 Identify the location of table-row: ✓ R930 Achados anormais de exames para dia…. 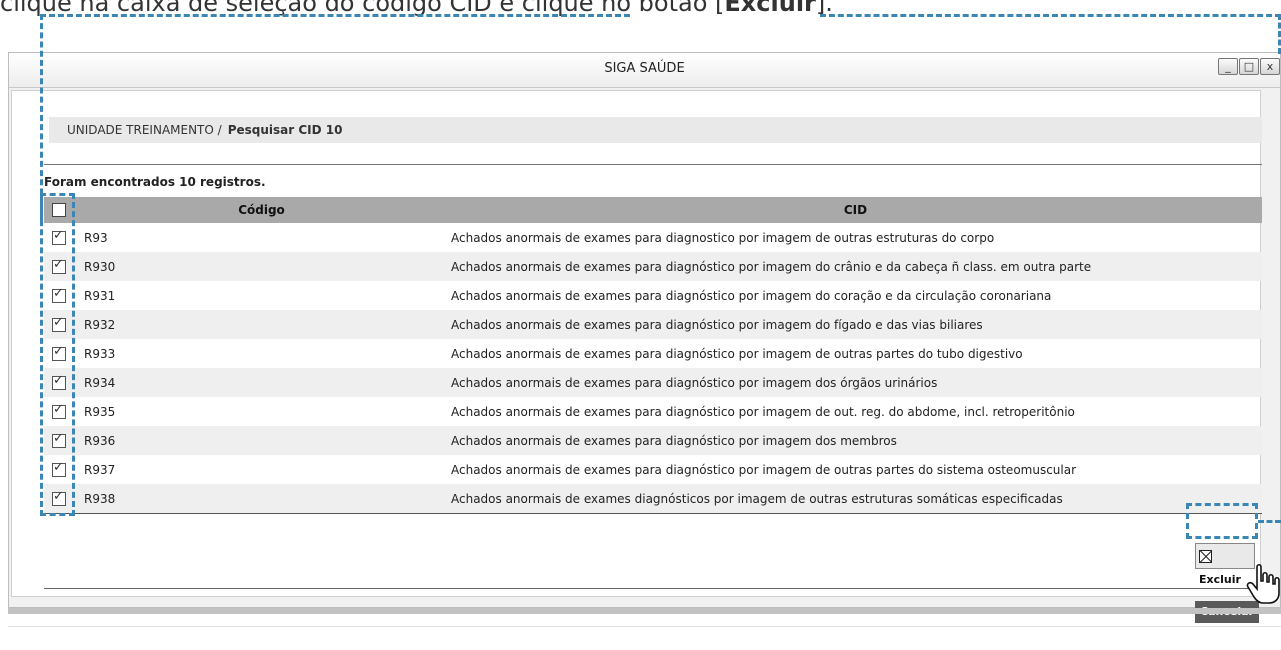
(653, 266).